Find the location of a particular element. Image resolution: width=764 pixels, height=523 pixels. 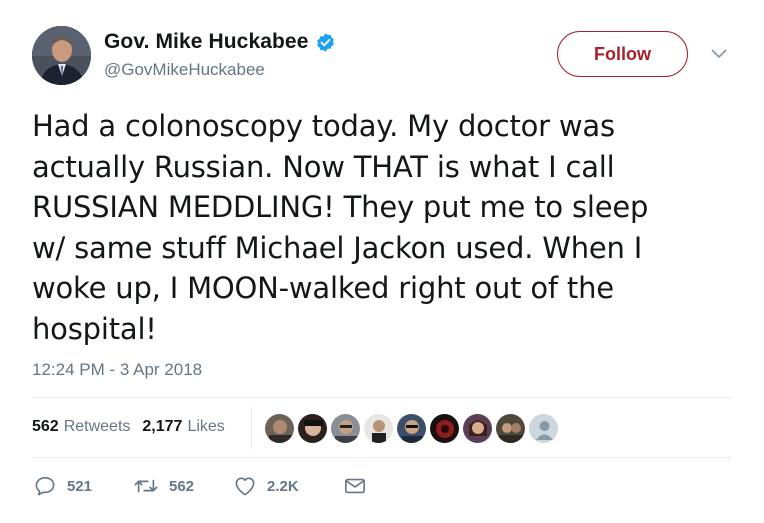

likes-label: Likes is located at coordinates (206, 426).